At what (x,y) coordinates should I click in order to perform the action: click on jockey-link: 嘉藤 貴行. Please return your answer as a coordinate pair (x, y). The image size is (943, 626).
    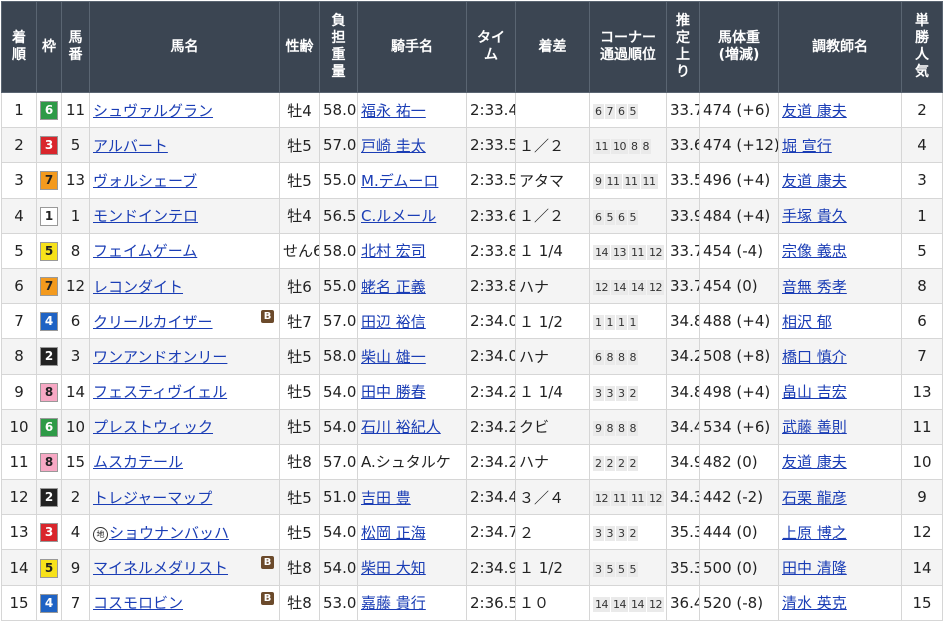
    Looking at the image, I should click on (393, 603).